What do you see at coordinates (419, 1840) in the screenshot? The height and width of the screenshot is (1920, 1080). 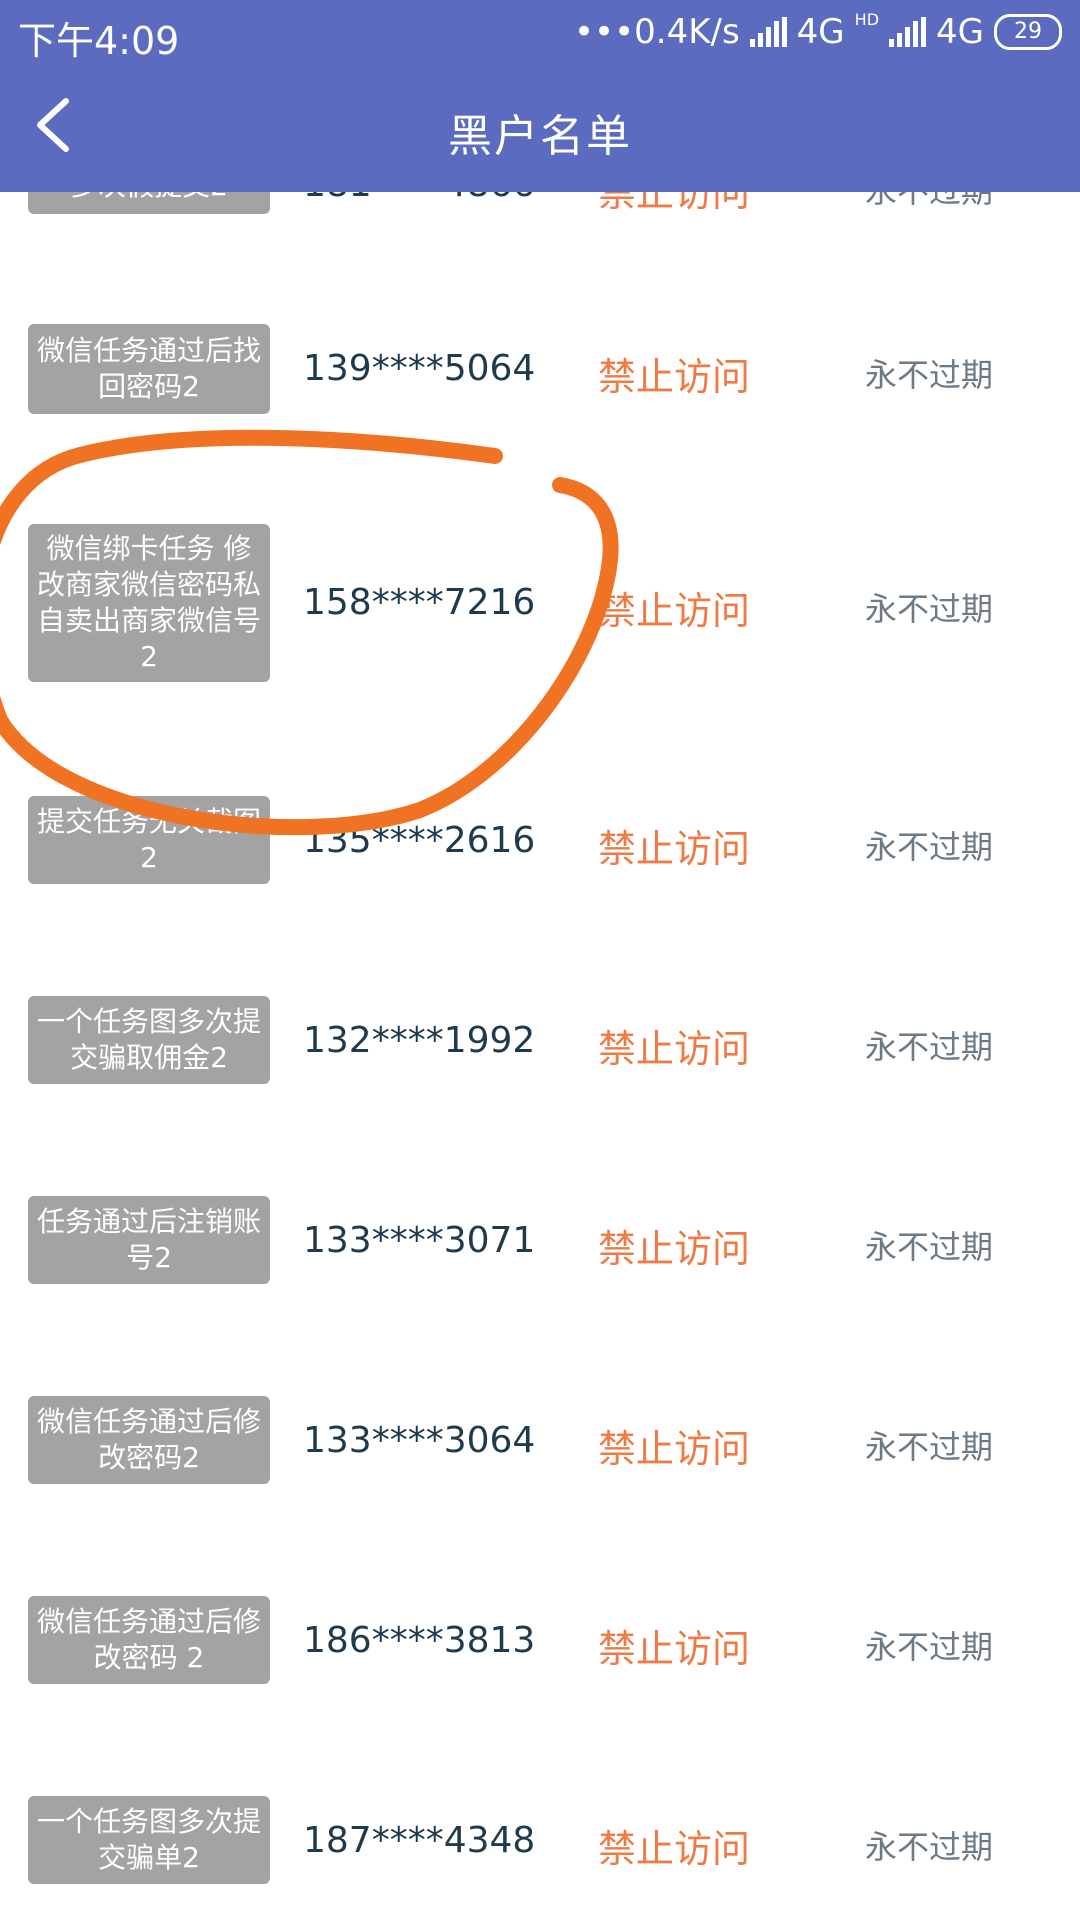 I see `phone-number: 187****4348` at bounding box center [419, 1840].